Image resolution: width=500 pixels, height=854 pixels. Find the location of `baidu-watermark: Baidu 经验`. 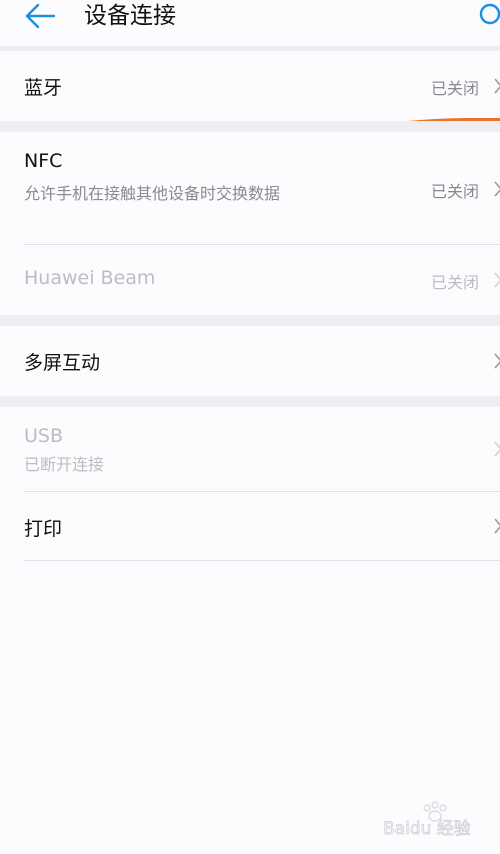

baidu-watermark: Baidu 经验 is located at coordinates (438, 820).